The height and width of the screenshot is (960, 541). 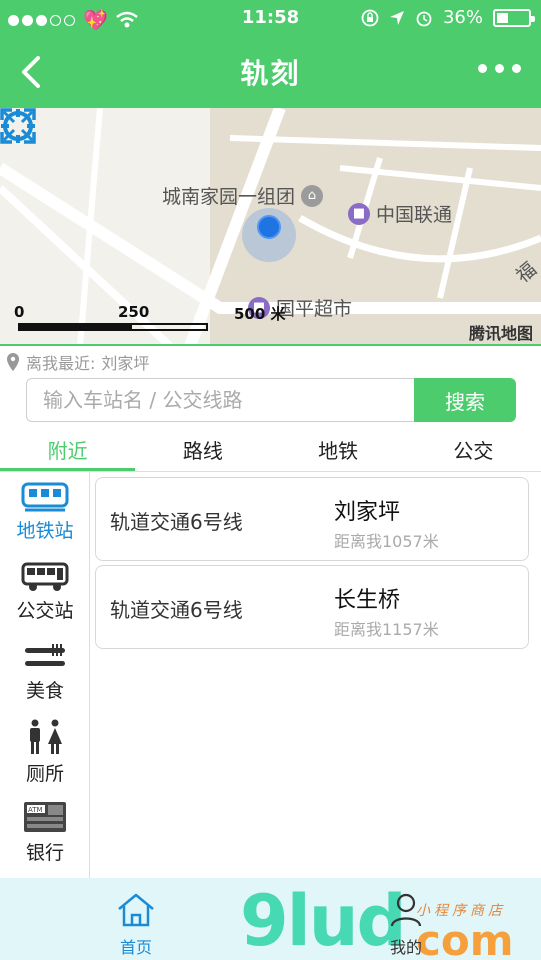 I want to click on status-bar: 💖 11:58 36%, so click(x=270, y=18).